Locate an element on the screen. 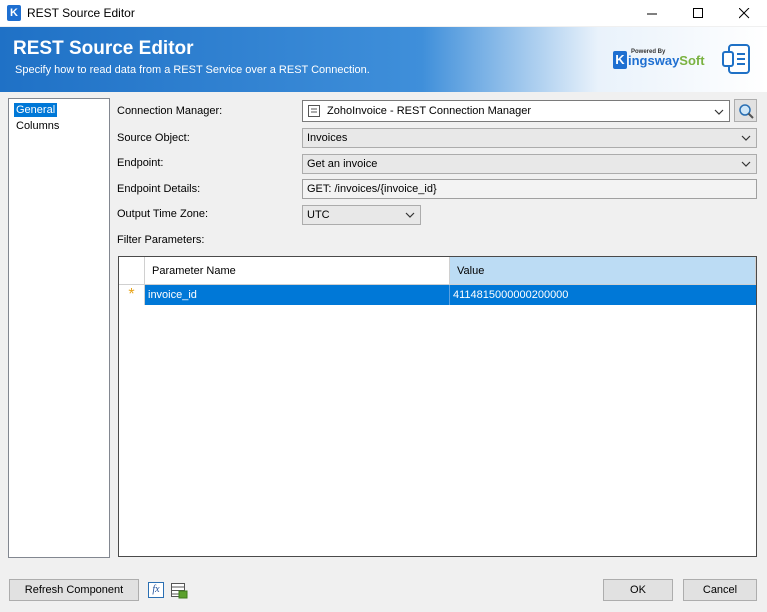 This screenshot has height=612, width=767. close-icon is located at coordinates (743, 12).